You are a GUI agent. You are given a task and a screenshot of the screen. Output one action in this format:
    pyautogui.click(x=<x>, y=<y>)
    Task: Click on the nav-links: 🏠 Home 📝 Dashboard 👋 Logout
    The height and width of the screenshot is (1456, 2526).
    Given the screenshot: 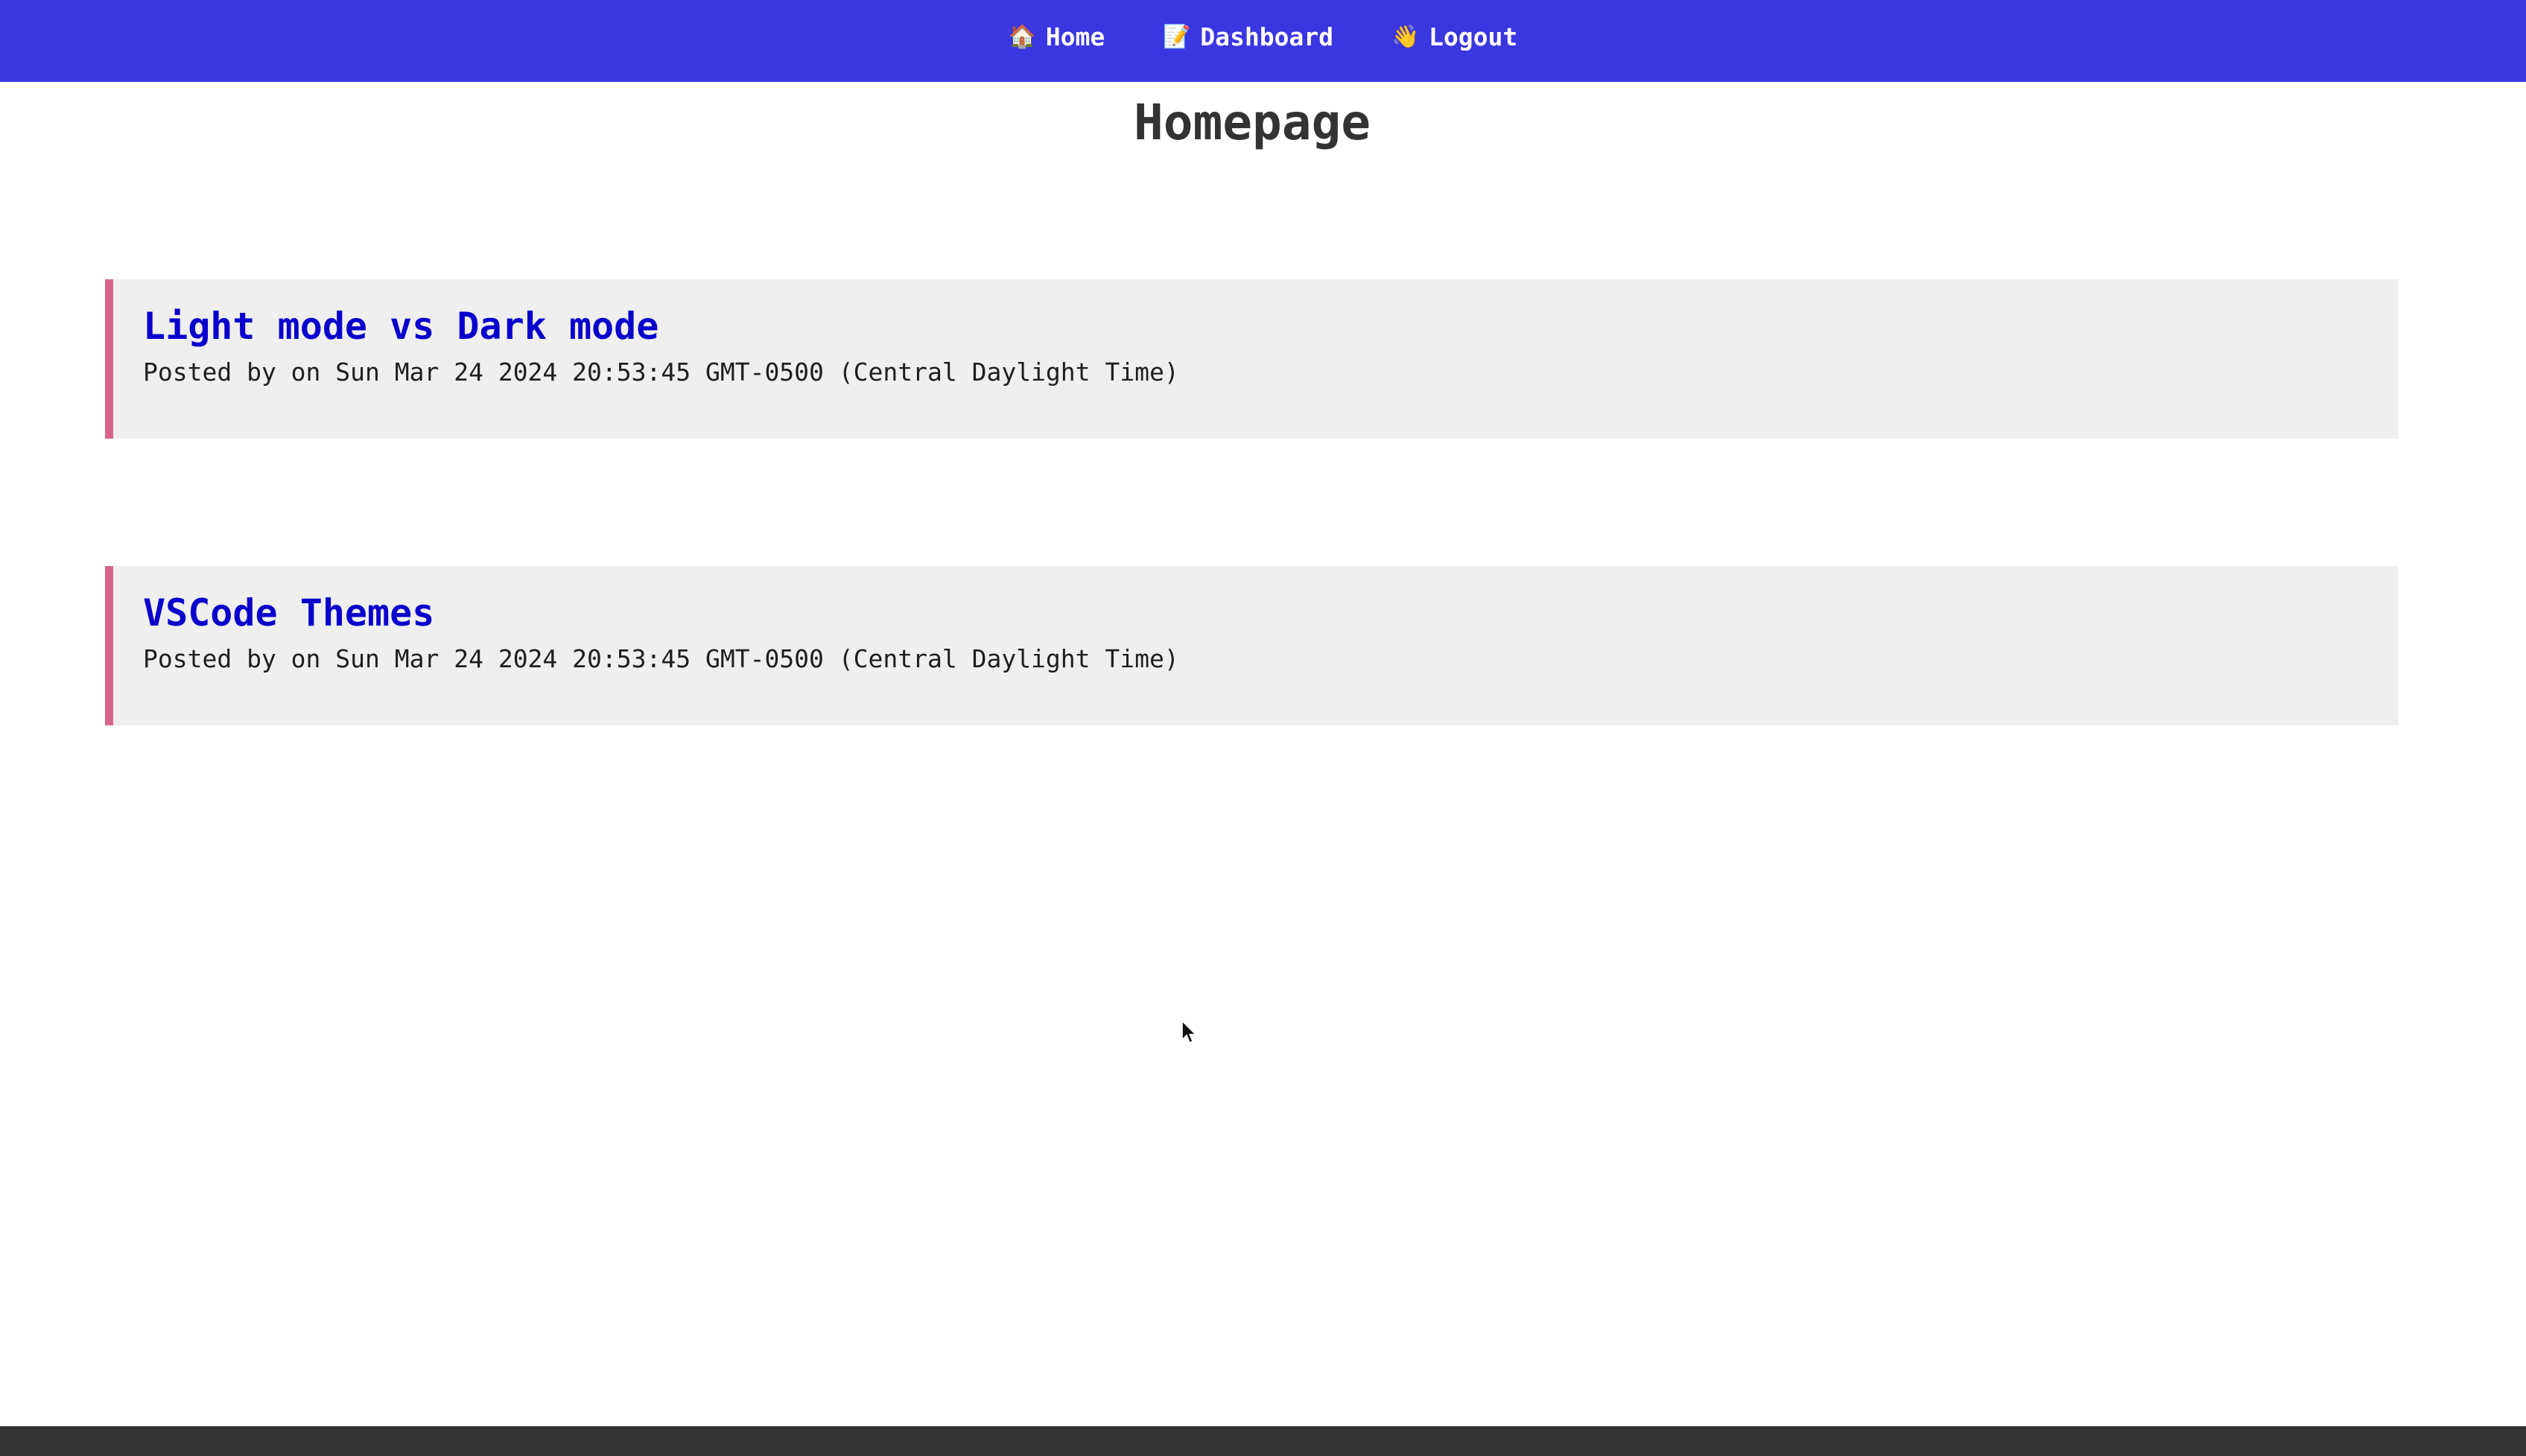 What is the action you would take?
    pyautogui.click(x=1263, y=36)
    